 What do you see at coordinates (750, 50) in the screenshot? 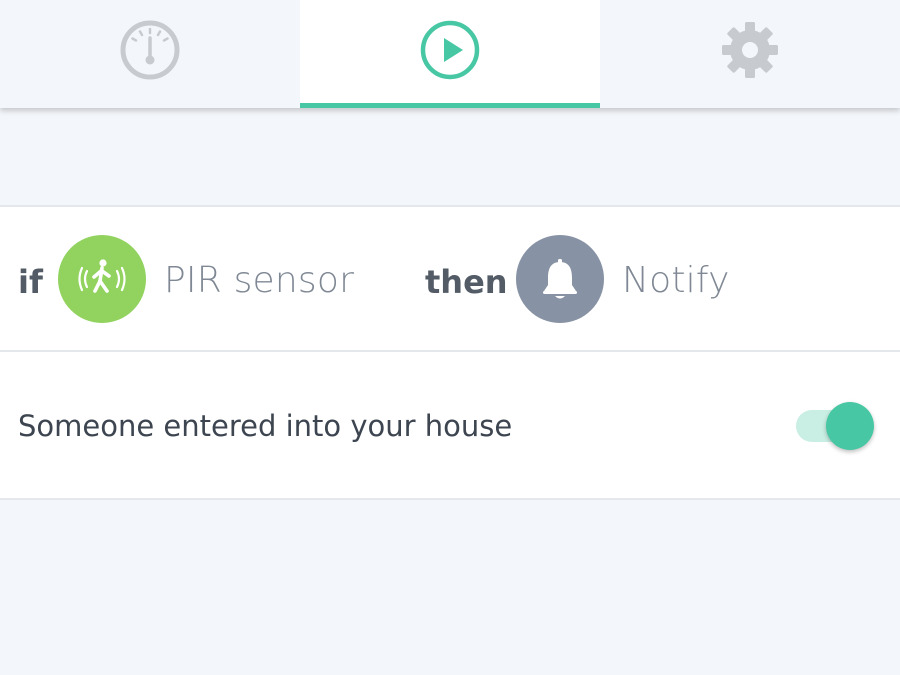
I see `gear-icon` at bounding box center [750, 50].